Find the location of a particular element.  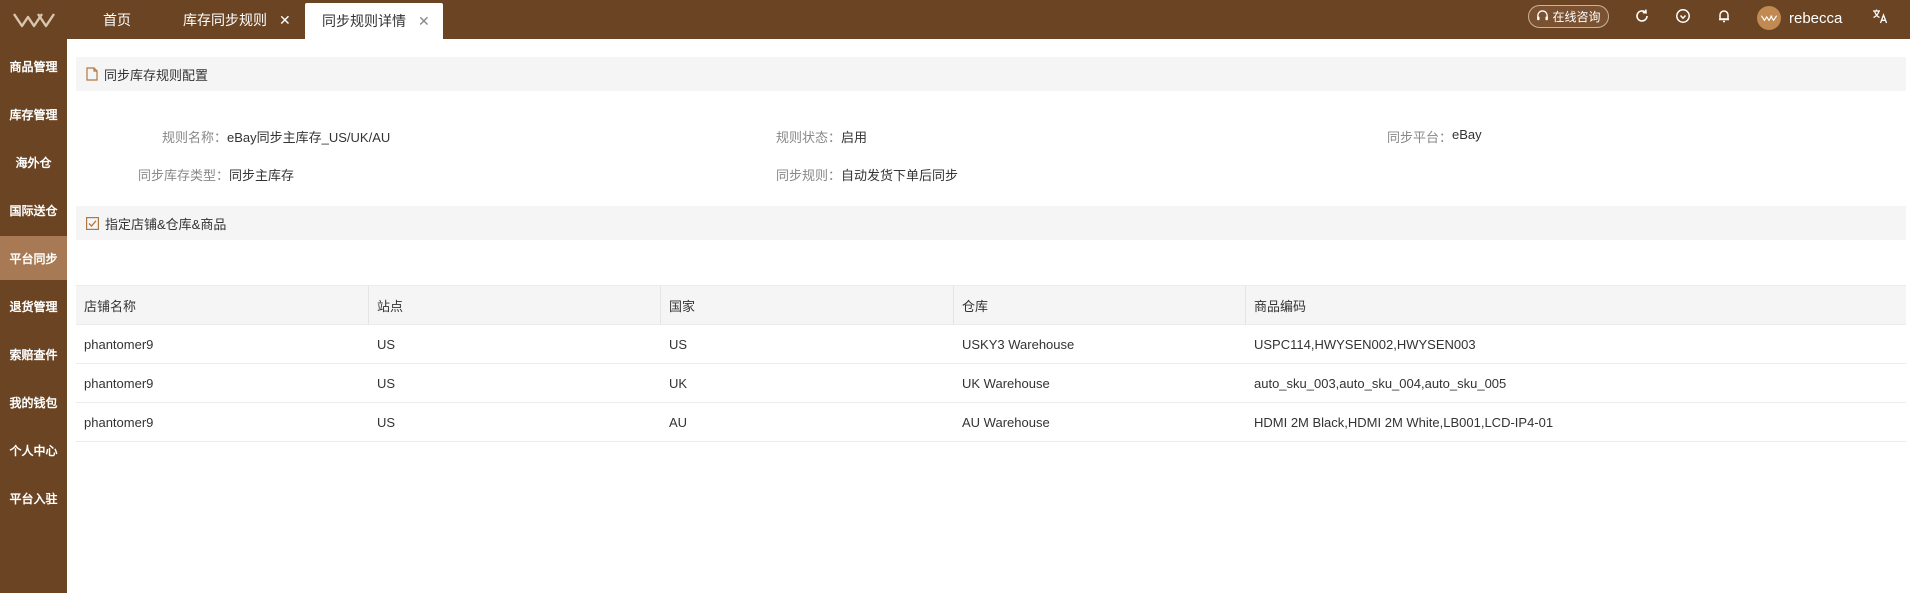

table-cell: auto_sku_003,auto_sku_004,auto_sku_005 is located at coordinates (1380, 383).